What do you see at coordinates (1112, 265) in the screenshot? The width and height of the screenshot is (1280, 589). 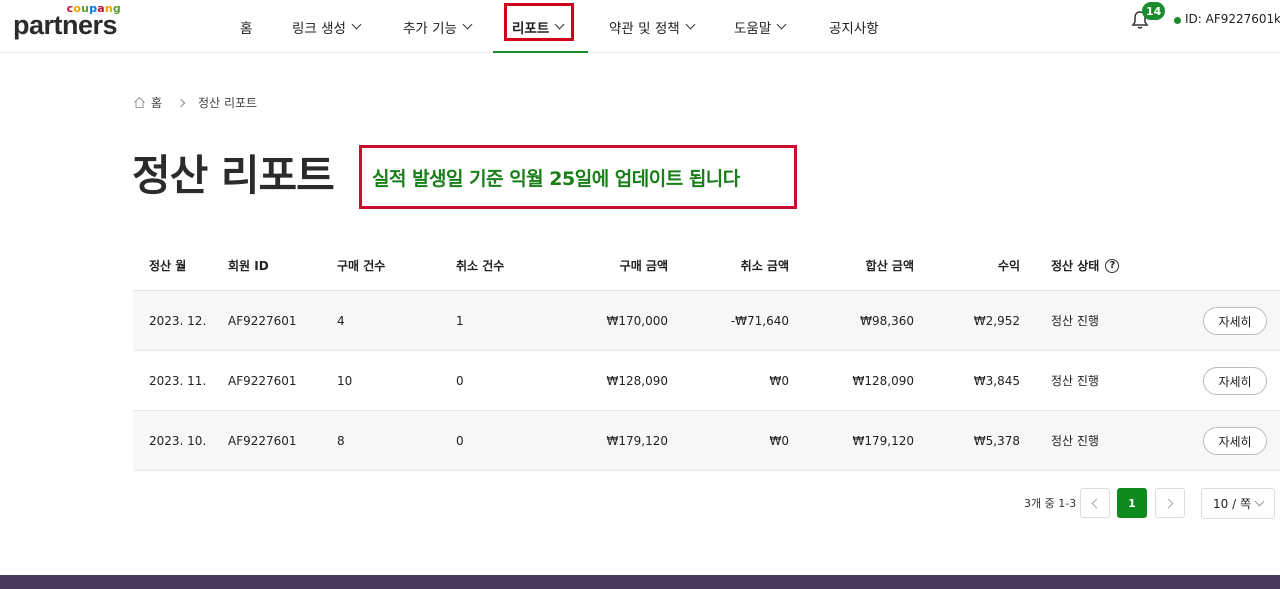 I see `help-icon: ?` at bounding box center [1112, 265].